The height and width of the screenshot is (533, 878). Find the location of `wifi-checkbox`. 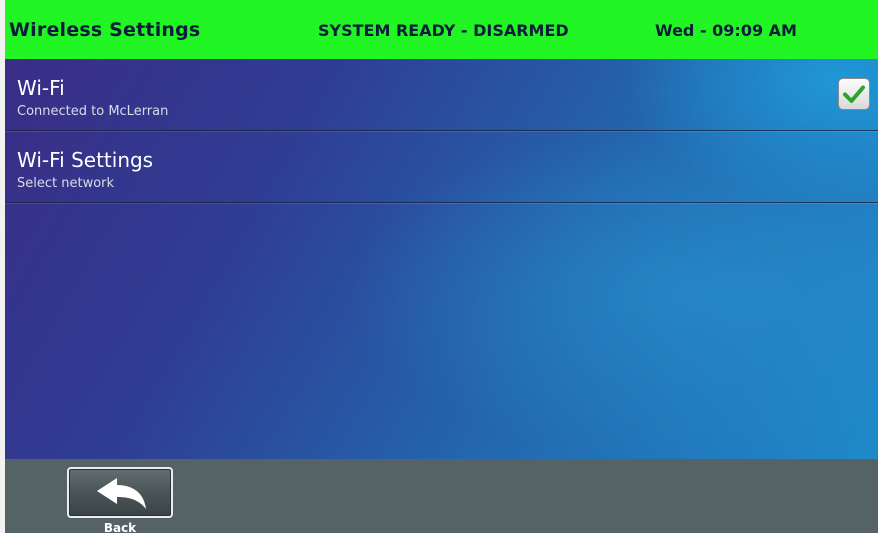

wifi-checkbox is located at coordinates (854, 94).